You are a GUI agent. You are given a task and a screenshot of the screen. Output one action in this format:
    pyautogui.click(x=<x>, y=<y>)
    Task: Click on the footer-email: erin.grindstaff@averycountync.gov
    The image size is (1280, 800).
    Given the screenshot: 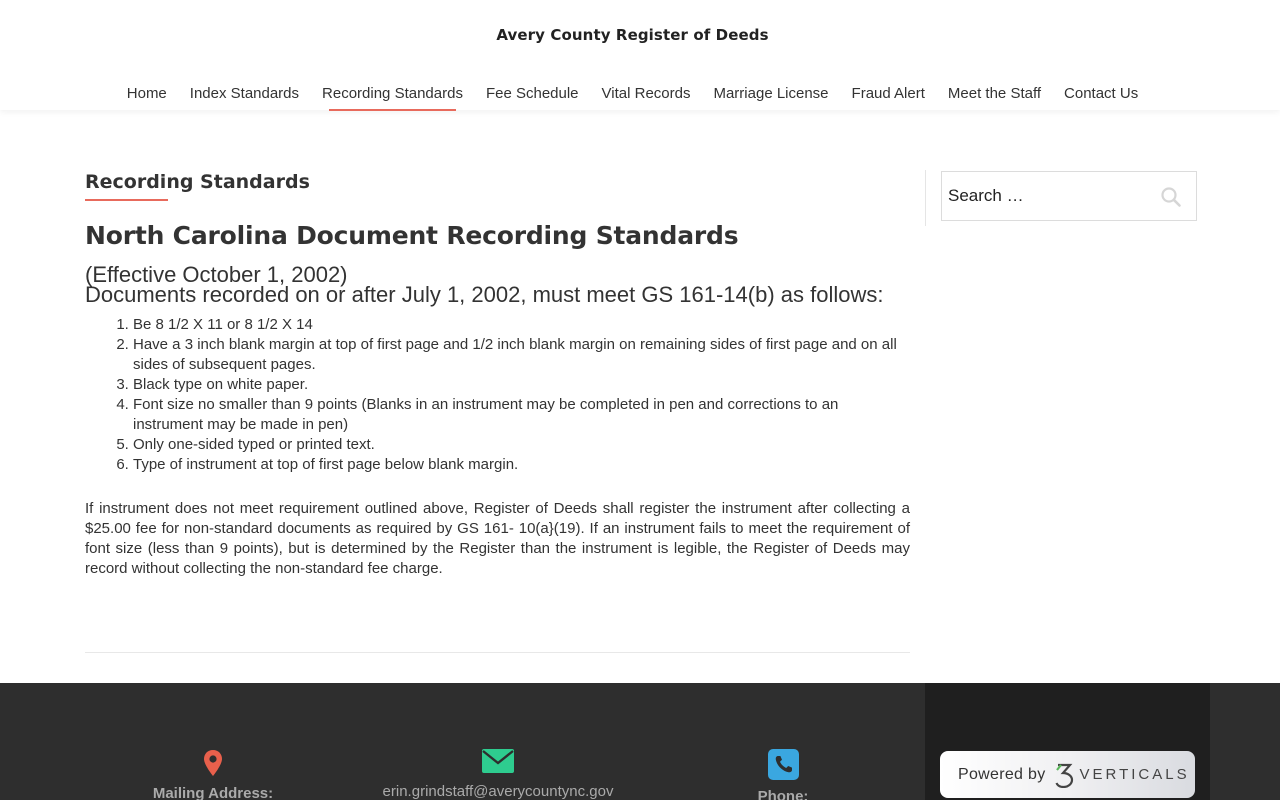 What is the action you would take?
    pyautogui.click(x=498, y=774)
    